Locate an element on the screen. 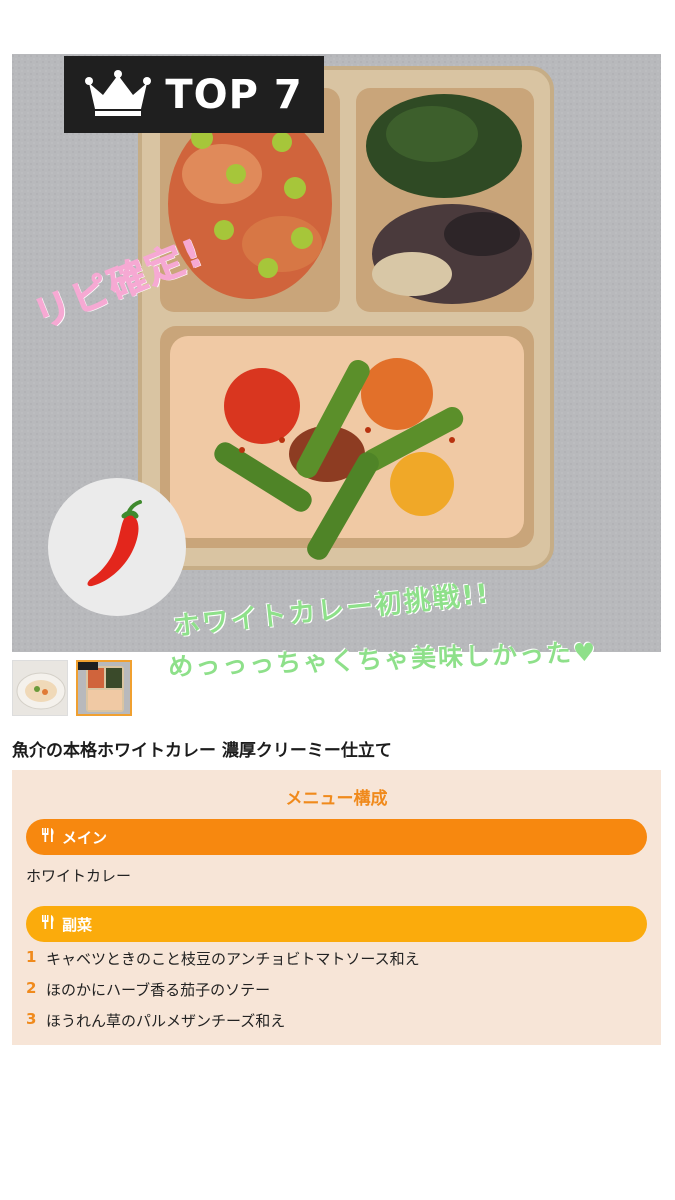 The image size is (675, 1200). ranking-badge: TOP 7 is located at coordinates (194, 94).